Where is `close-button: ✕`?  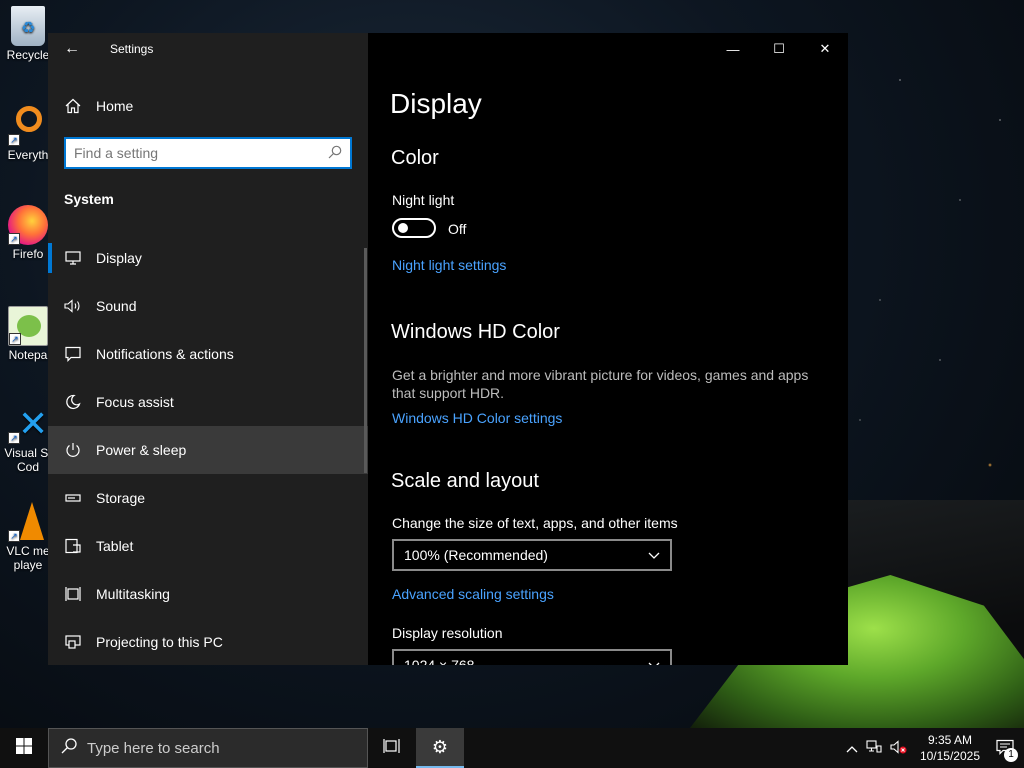
close-button: ✕ is located at coordinates (825, 49).